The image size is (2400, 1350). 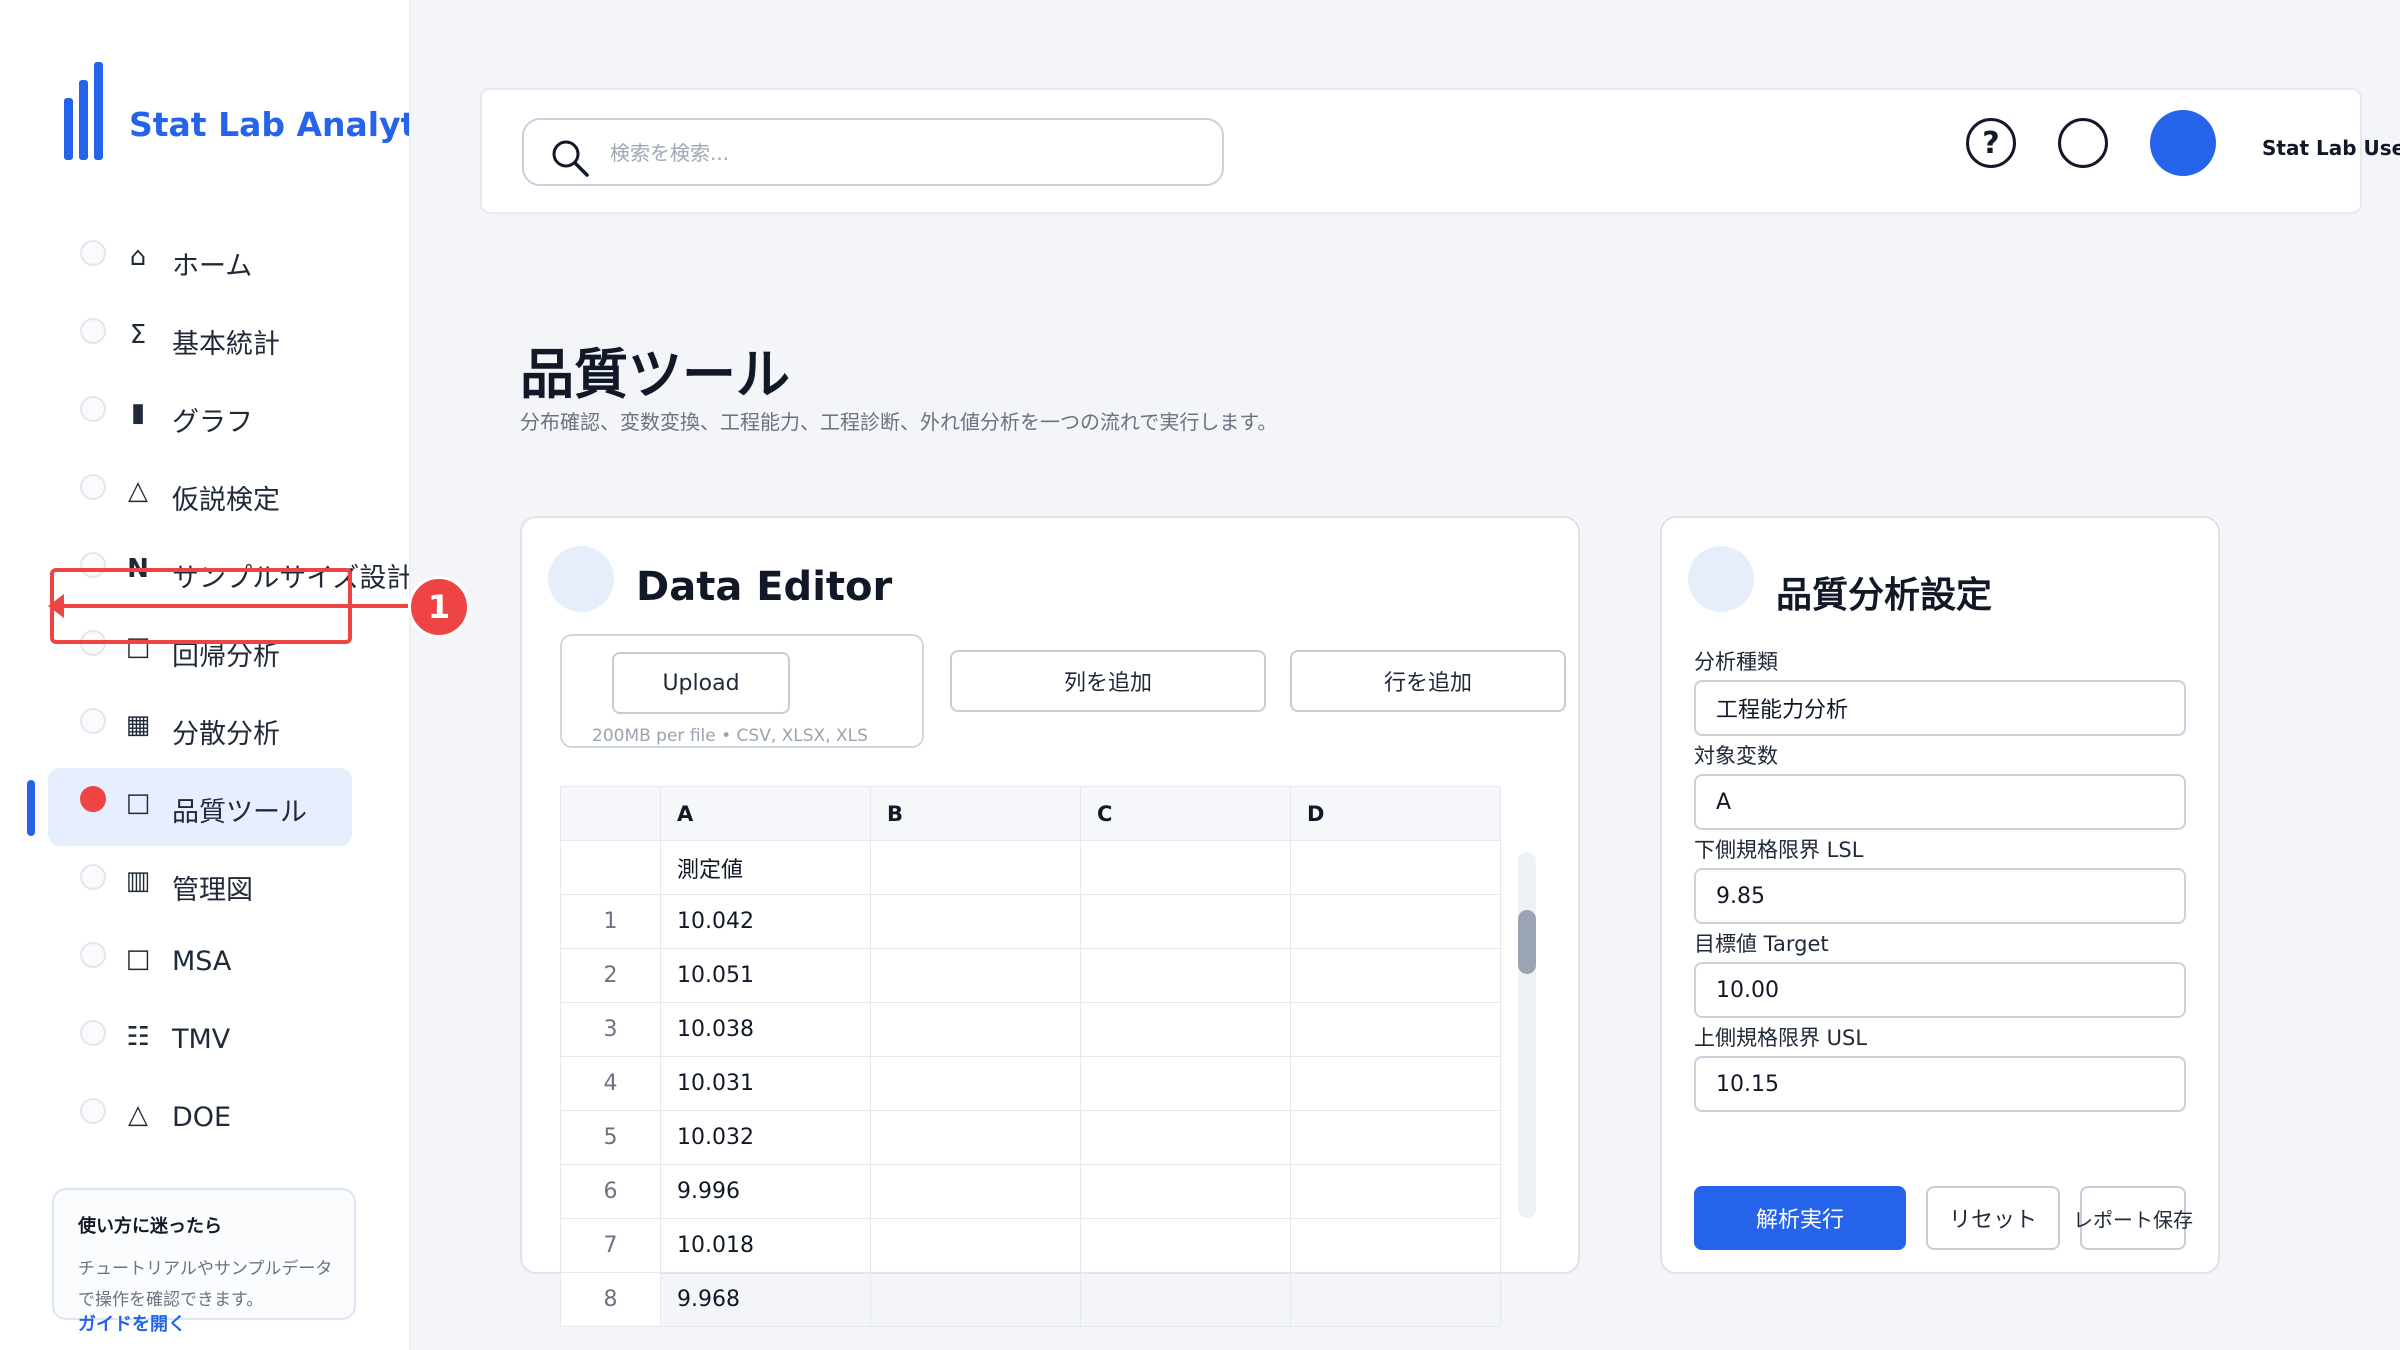 I want to click on grid-cell: 10.031, so click(x=765, y=1083).